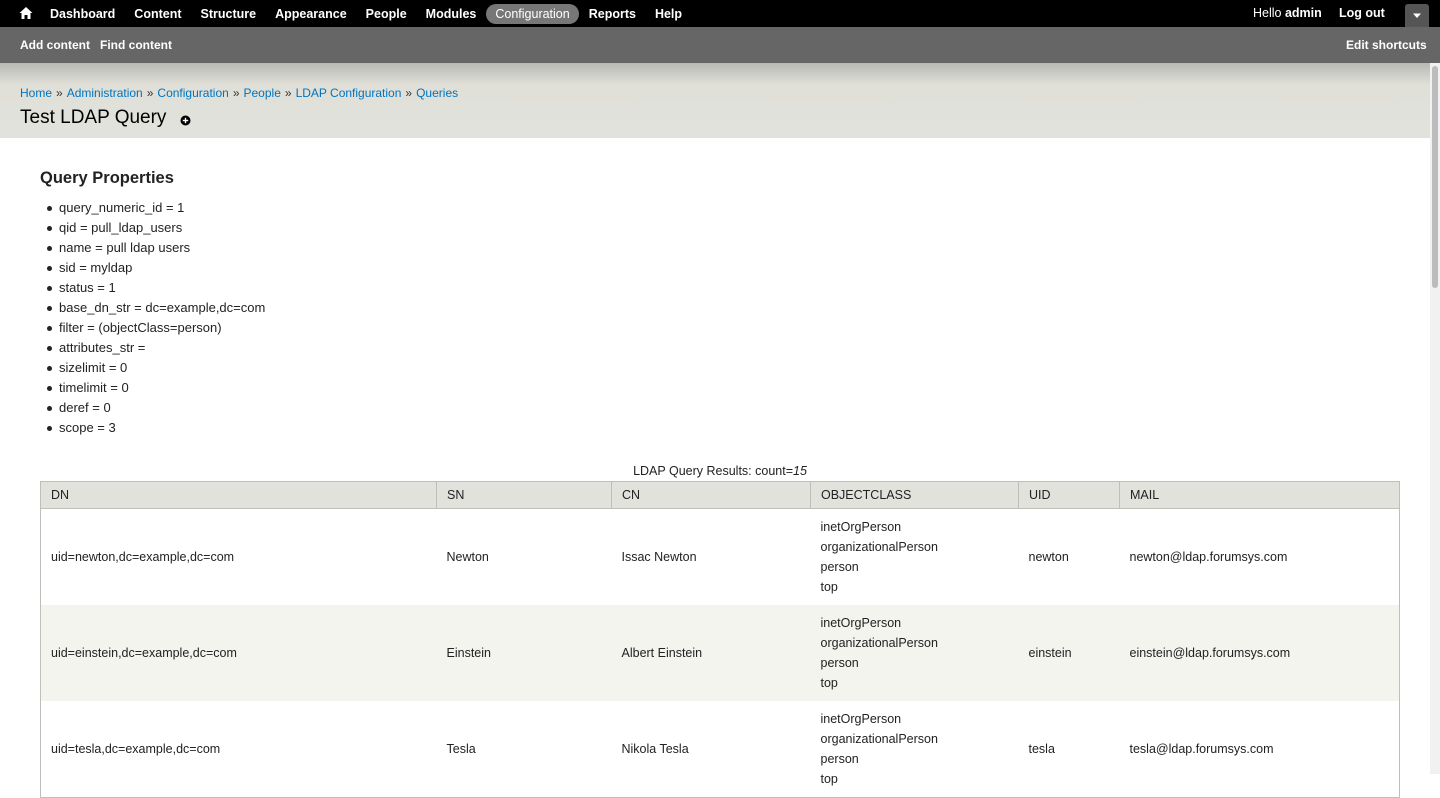 The height and width of the screenshot is (798, 1440). Describe the element at coordinates (155, 248) in the screenshot. I see `list-item: name = pull ldap users` at that location.